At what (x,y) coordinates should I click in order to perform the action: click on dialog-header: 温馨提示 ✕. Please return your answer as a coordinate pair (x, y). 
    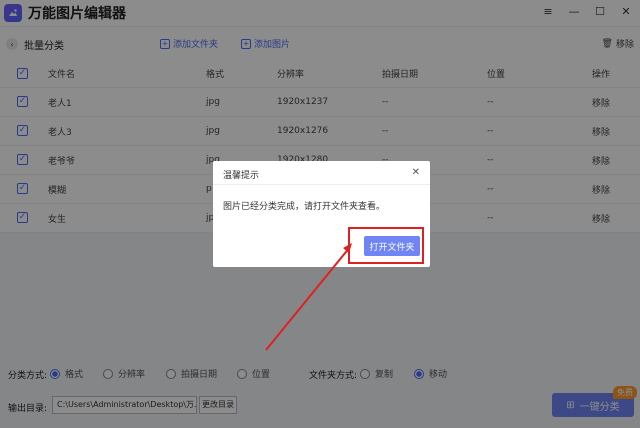
    Looking at the image, I should click on (321, 173).